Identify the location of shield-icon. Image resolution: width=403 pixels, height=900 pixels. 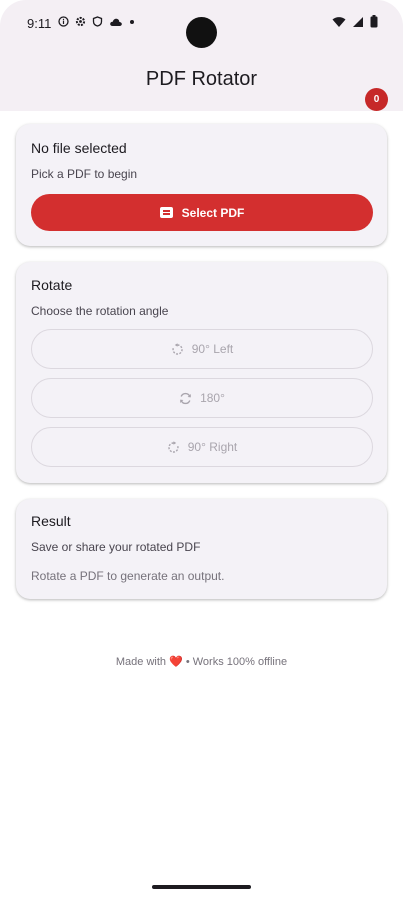
(97, 21).